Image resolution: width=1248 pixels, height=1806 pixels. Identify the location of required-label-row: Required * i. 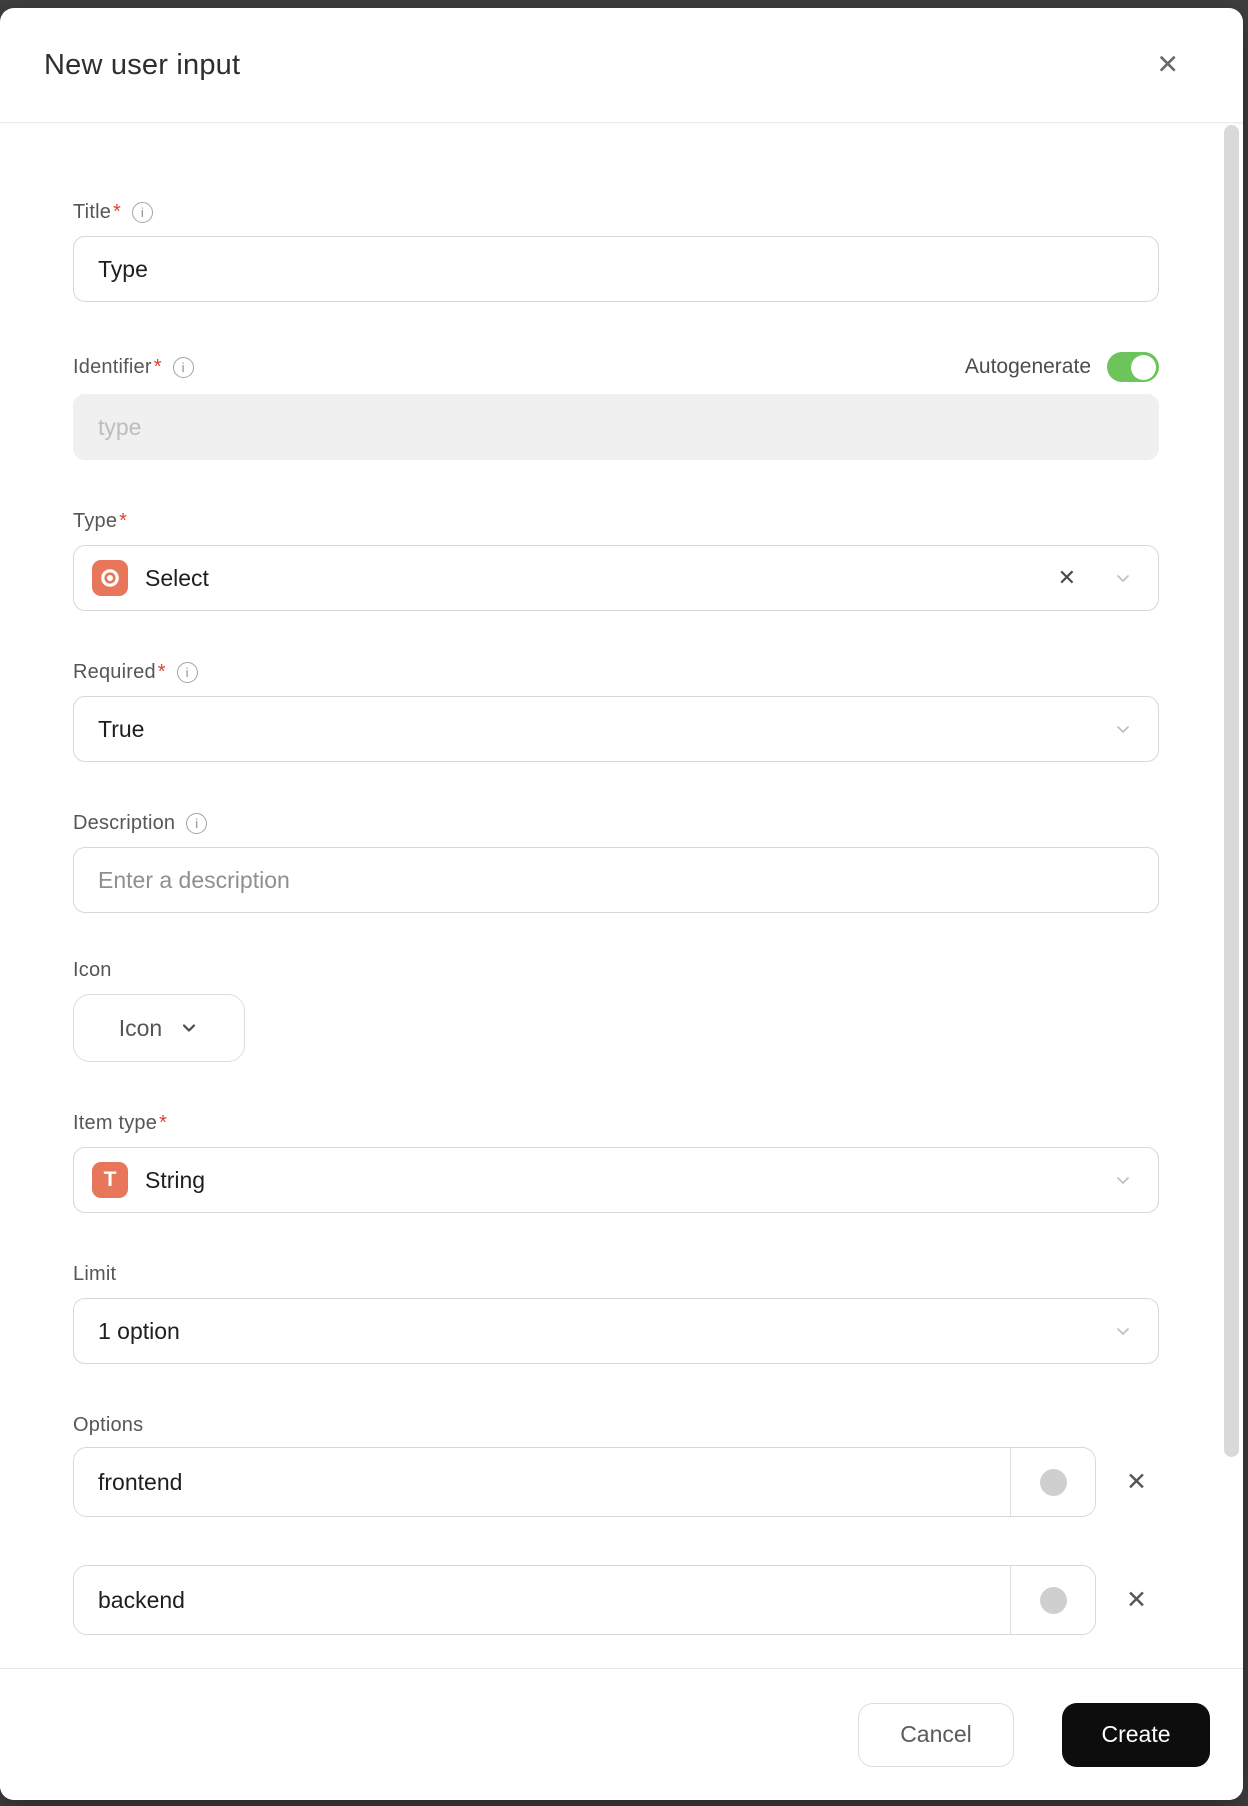
(616, 672).